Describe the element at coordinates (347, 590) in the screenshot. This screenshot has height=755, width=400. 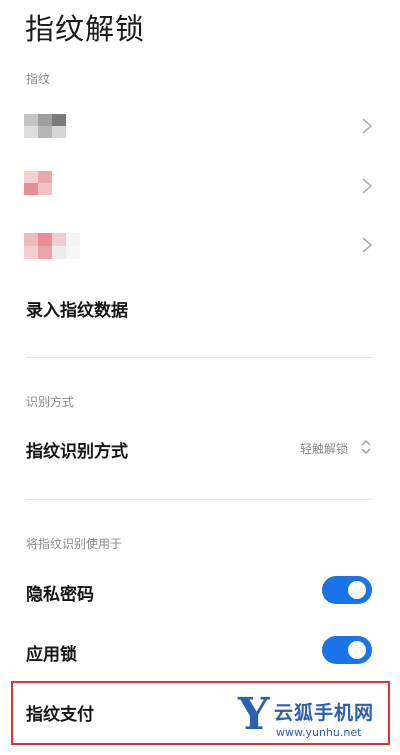
I see `privacy-password-toggle` at that location.